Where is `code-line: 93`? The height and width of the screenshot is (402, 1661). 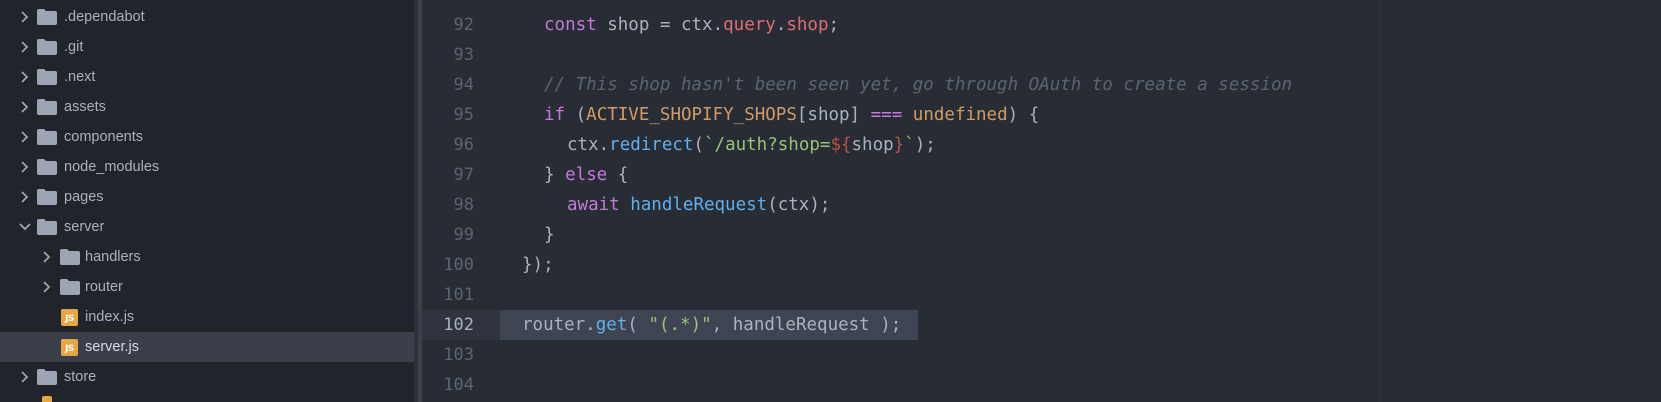 code-line: 93 is located at coordinates (1041, 55).